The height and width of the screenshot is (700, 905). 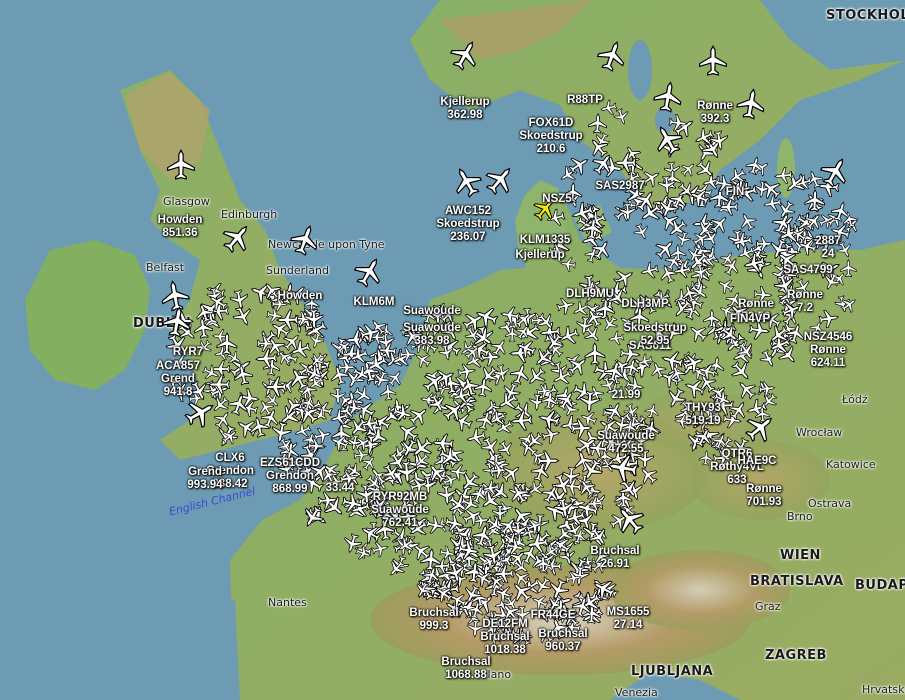 What do you see at coordinates (433, 620) in the screenshot?
I see `flight-label: Bruchsal 999.3` at bounding box center [433, 620].